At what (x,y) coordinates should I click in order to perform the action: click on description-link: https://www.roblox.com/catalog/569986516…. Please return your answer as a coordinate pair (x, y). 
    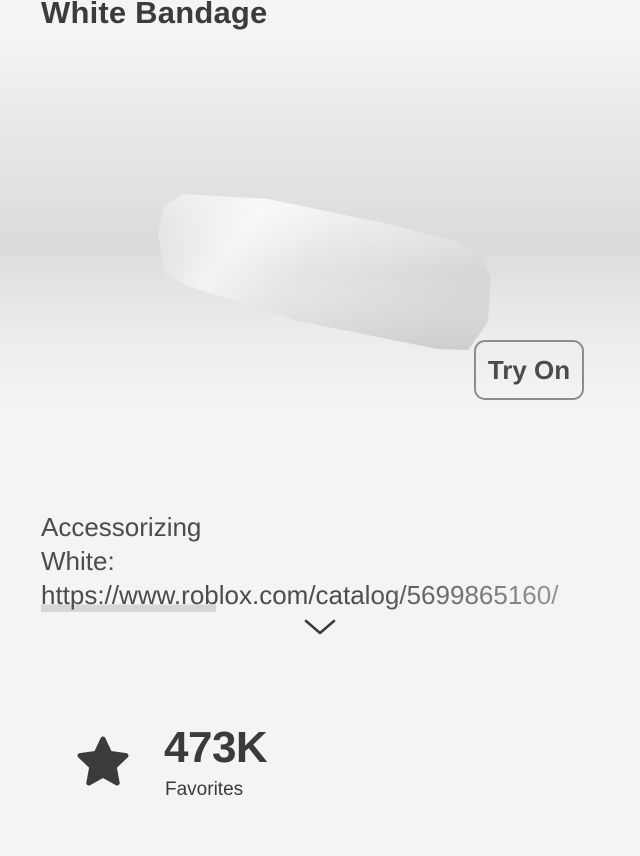
    Looking at the image, I should click on (326, 595).